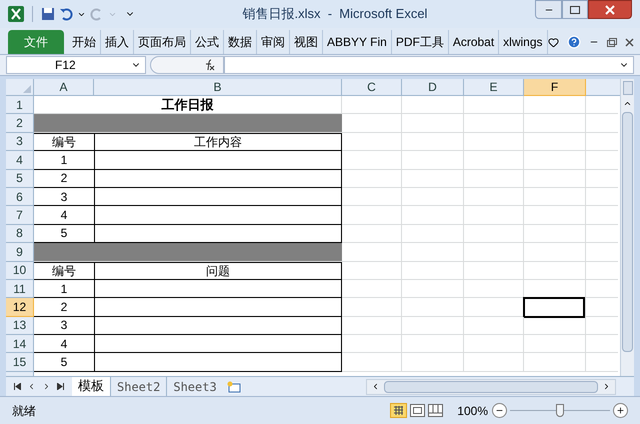 The image size is (640, 424). Describe the element at coordinates (573, 42) in the screenshot. I see `help-icon` at that location.